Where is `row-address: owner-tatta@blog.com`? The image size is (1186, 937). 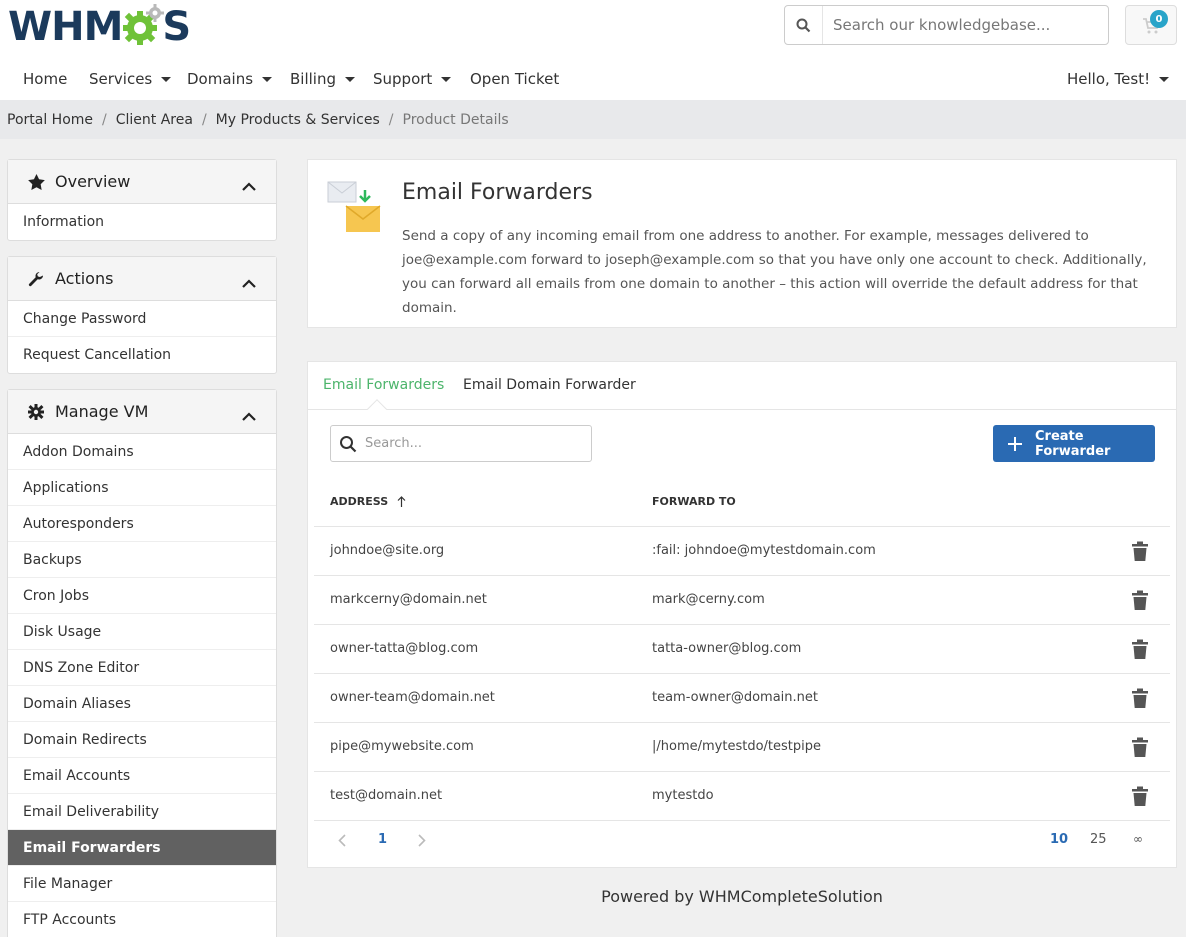
row-address: owner-tatta@blog.com is located at coordinates (404, 648).